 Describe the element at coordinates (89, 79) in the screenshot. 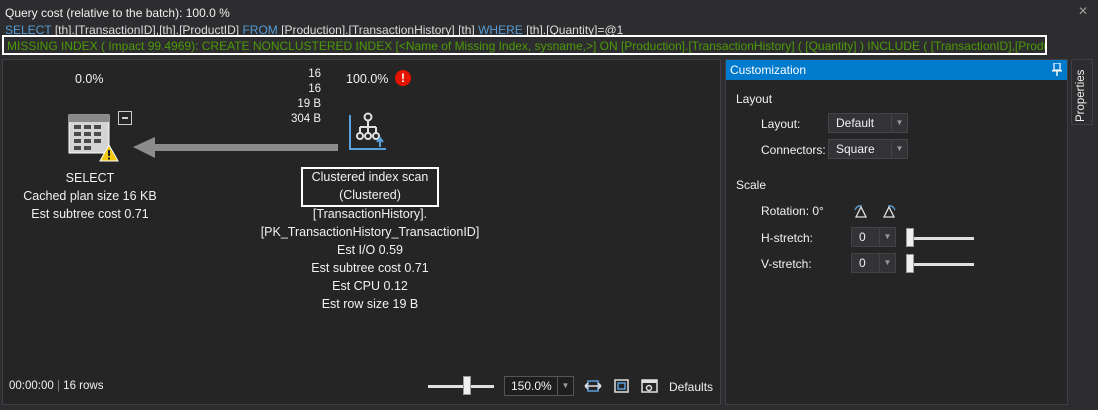

I see `select-cost-pct: 0.0%` at that location.